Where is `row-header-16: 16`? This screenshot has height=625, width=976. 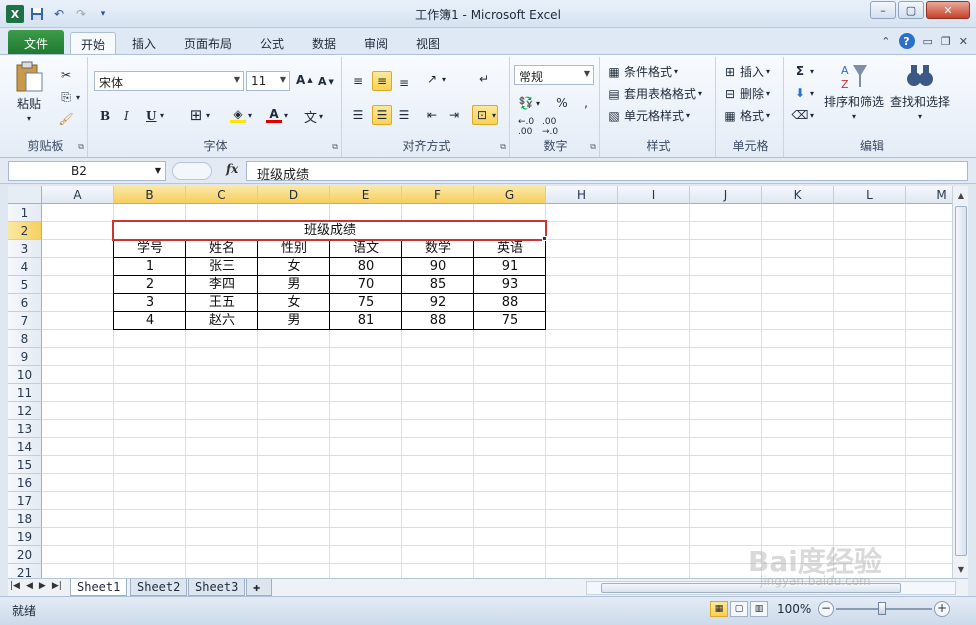
row-header-16: 16 is located at coordinates (25, 483).